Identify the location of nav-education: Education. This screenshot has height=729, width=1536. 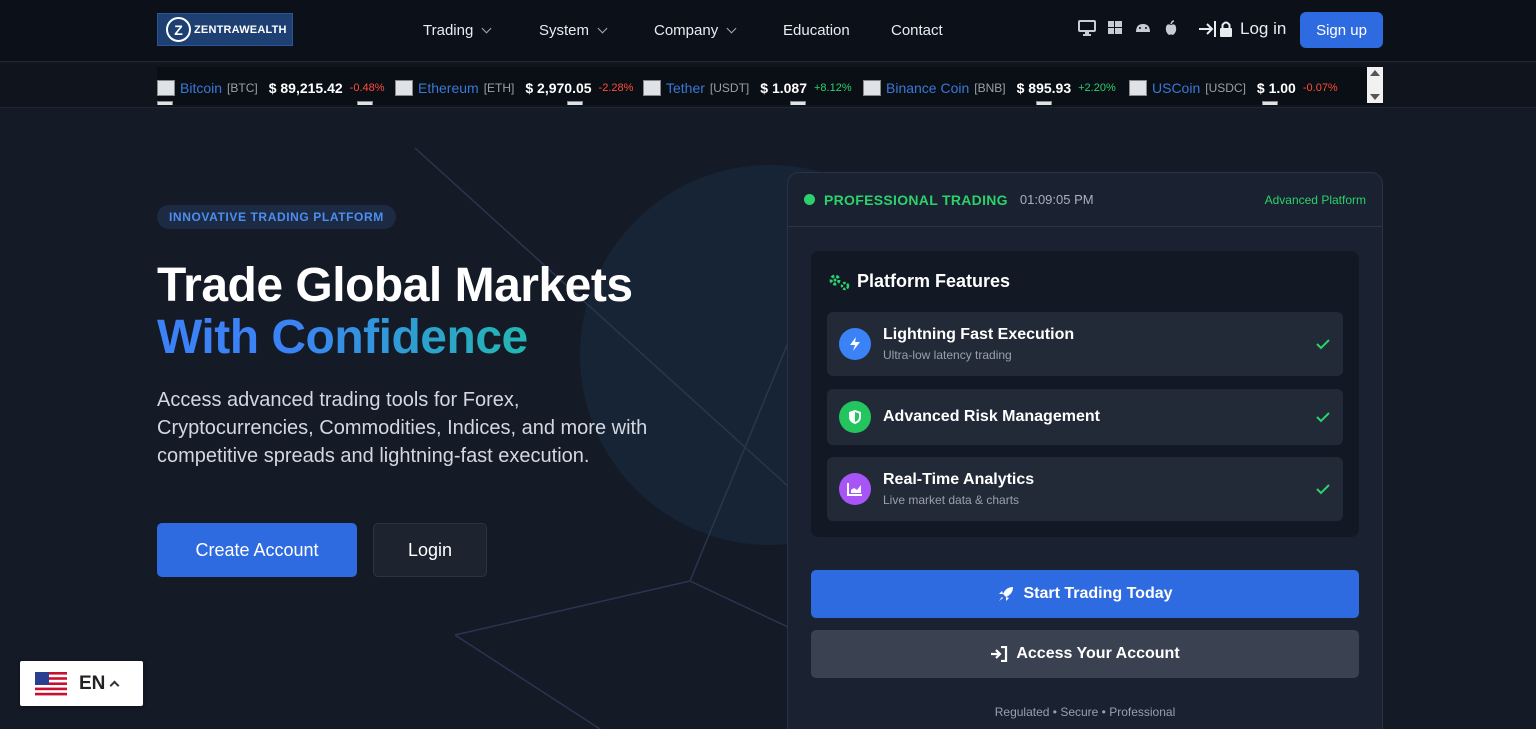
(816, 30).